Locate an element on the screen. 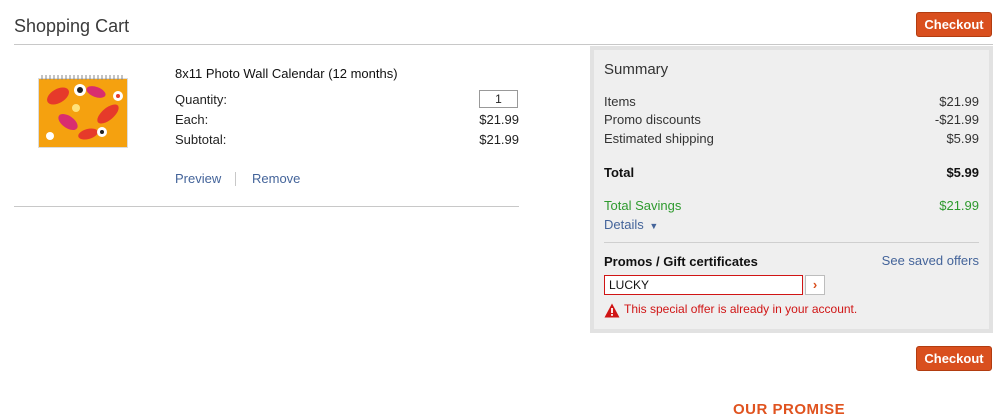 Image resolution: width=1007 pixels, height=418 pixels. items-value: $21.99 is located at coordinates (959, 101).